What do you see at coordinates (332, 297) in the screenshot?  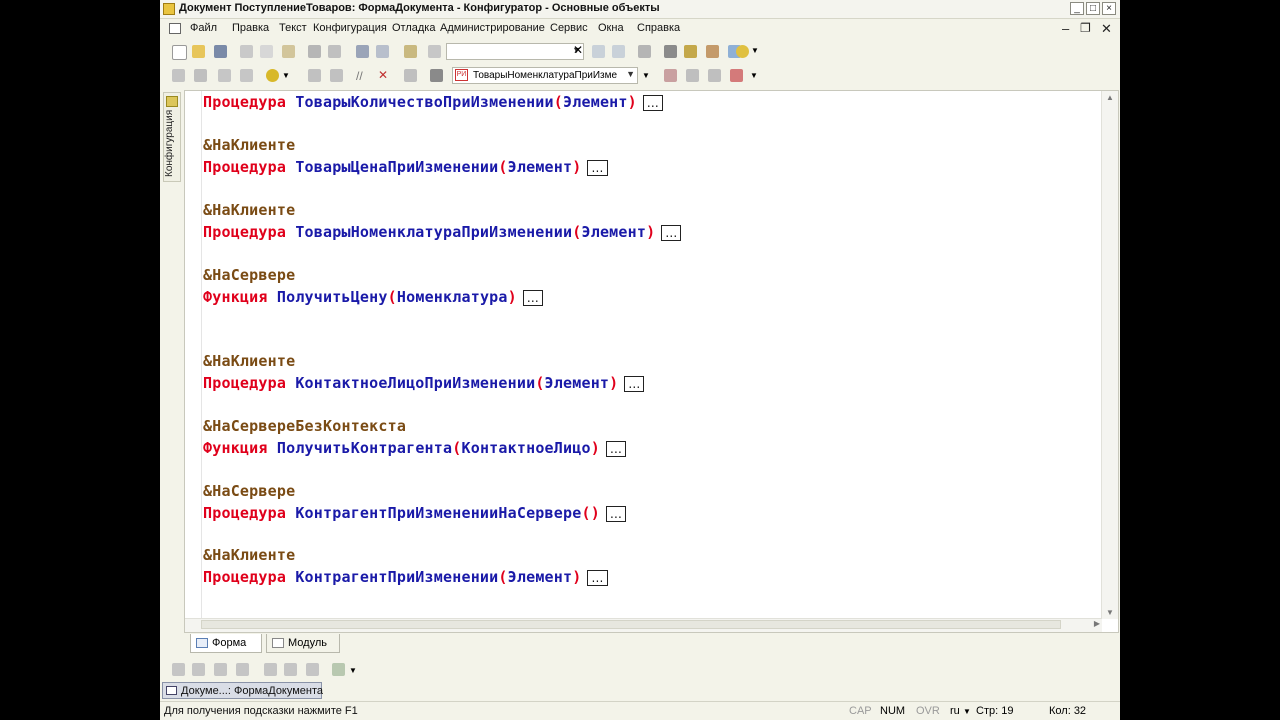 I see `procedure-name: ПолучитьЦену` at bounding box center [332, 297].